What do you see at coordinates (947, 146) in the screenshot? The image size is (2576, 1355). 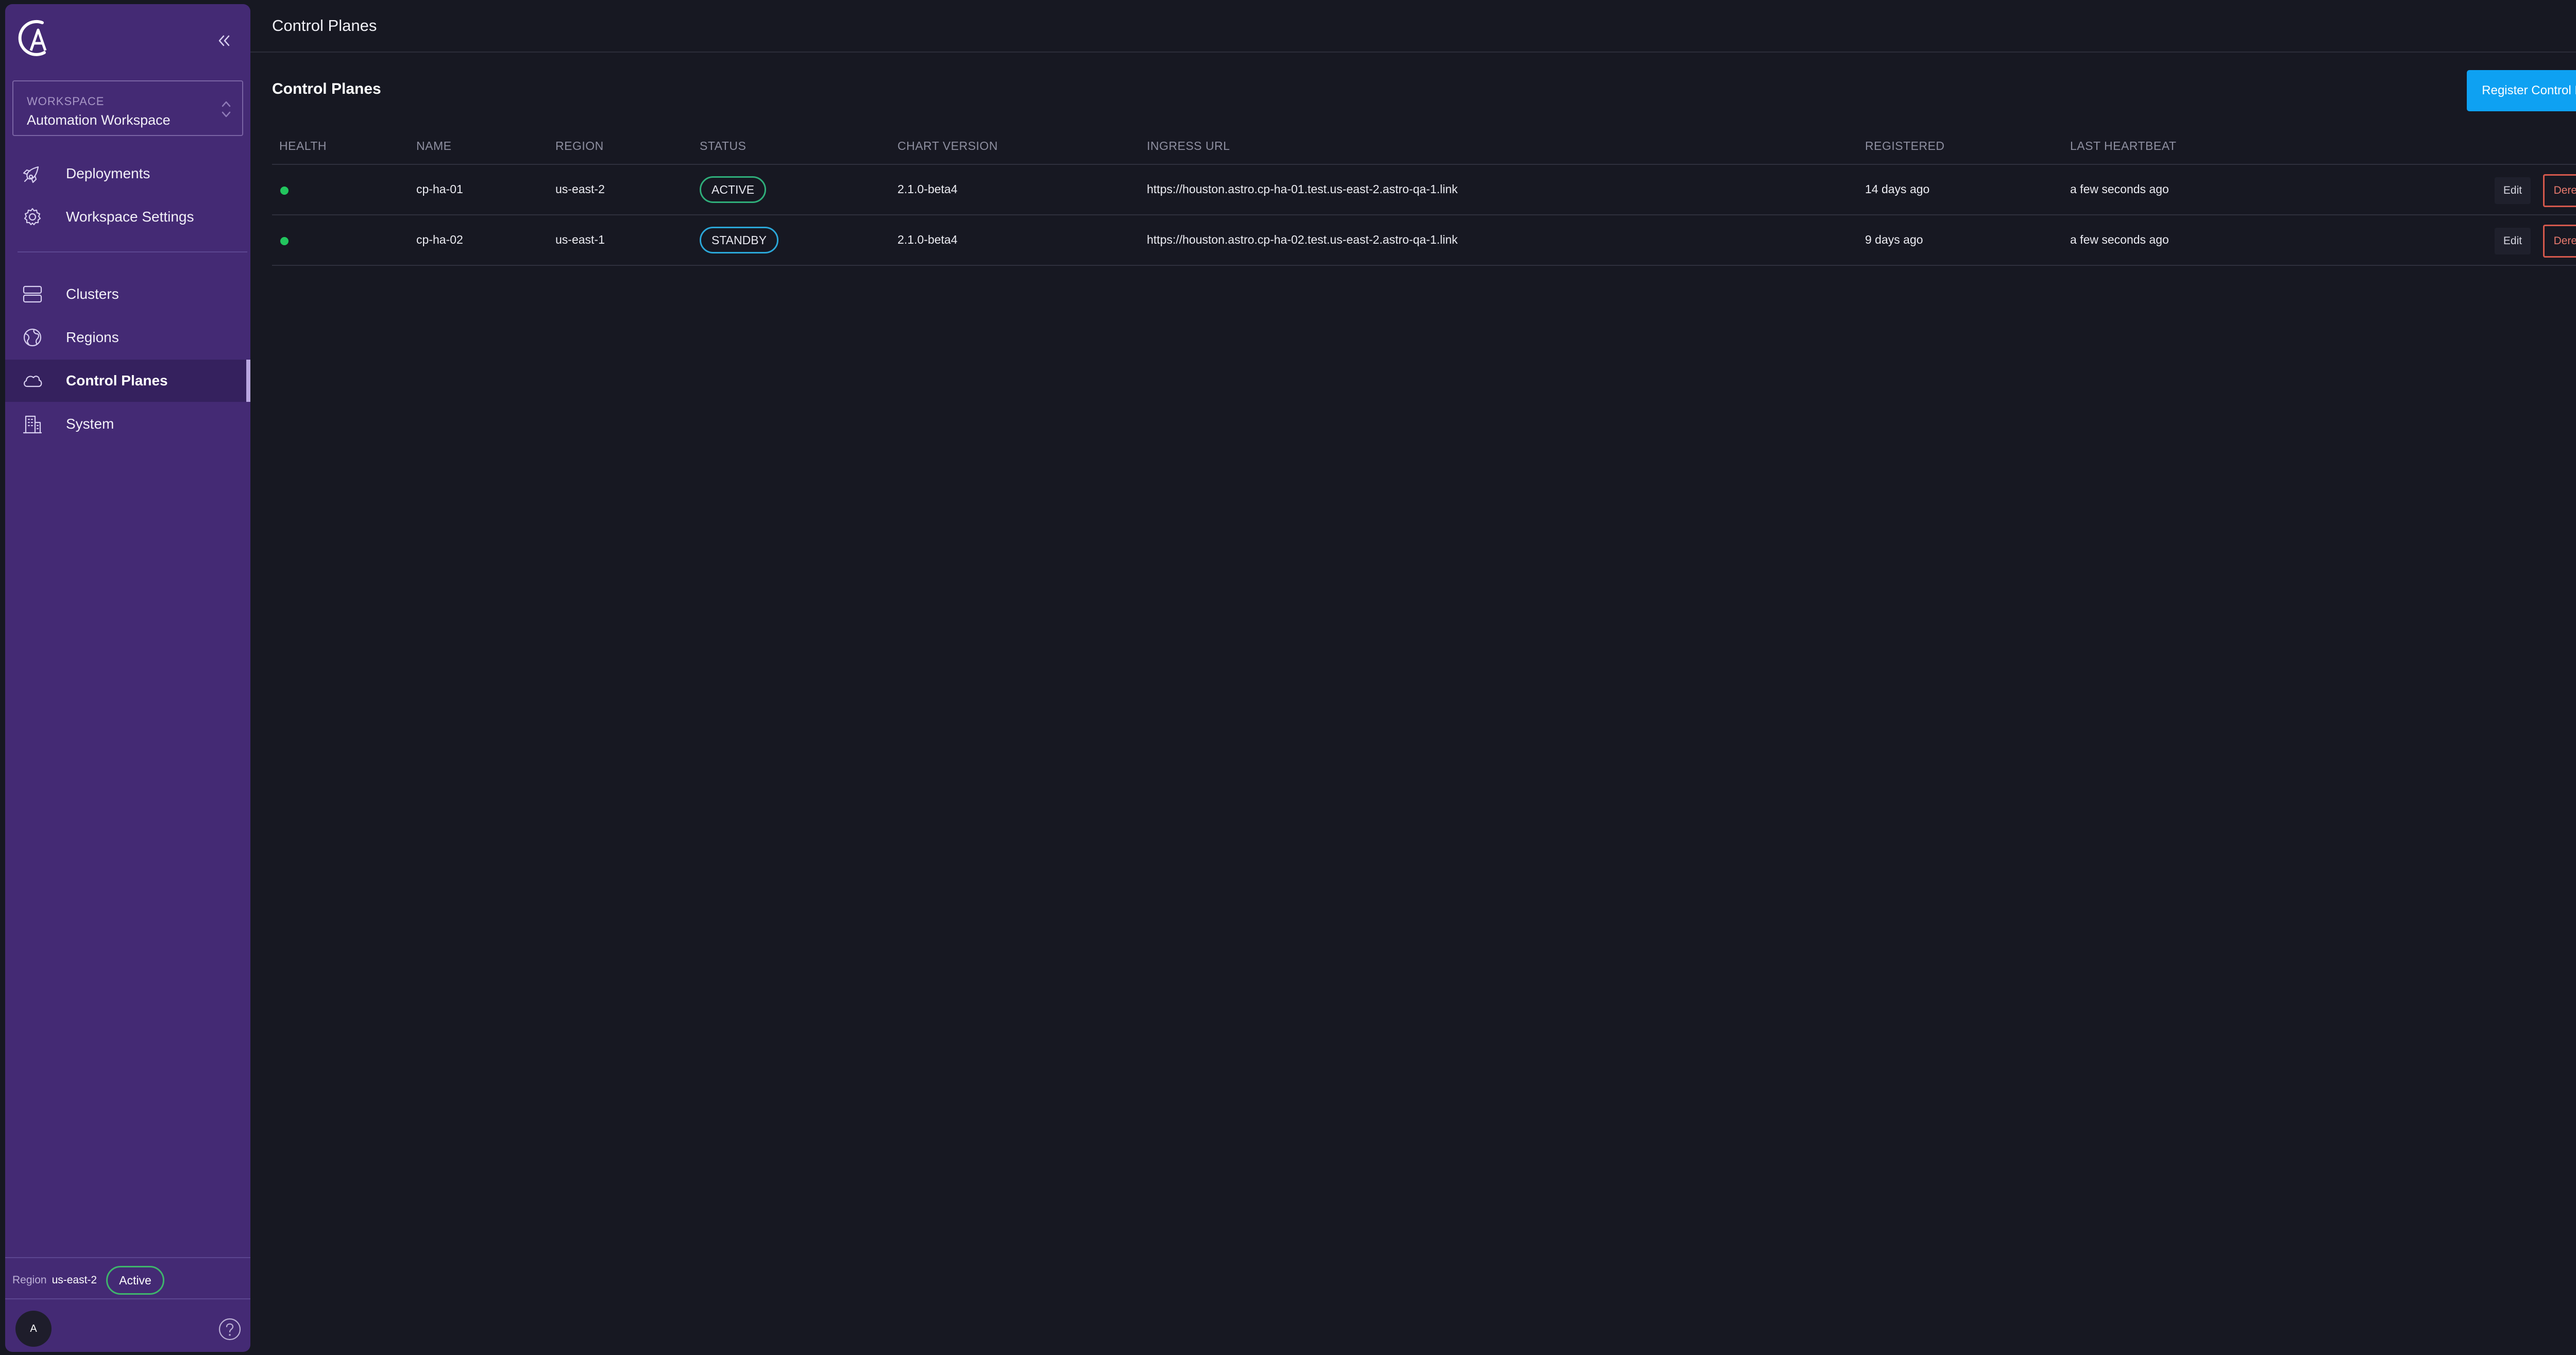 I see `column-header-chart-version: CHART VERSION` at bounding box center [947, 146].